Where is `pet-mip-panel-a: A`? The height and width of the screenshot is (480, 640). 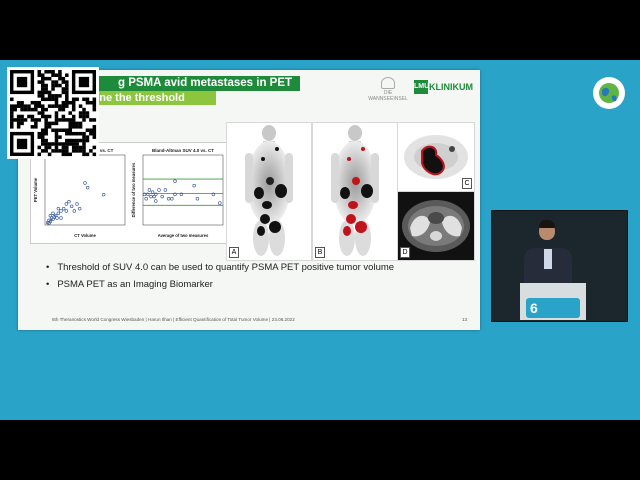
pet-mip-panel-a: A is located at coordinates (269, 191).